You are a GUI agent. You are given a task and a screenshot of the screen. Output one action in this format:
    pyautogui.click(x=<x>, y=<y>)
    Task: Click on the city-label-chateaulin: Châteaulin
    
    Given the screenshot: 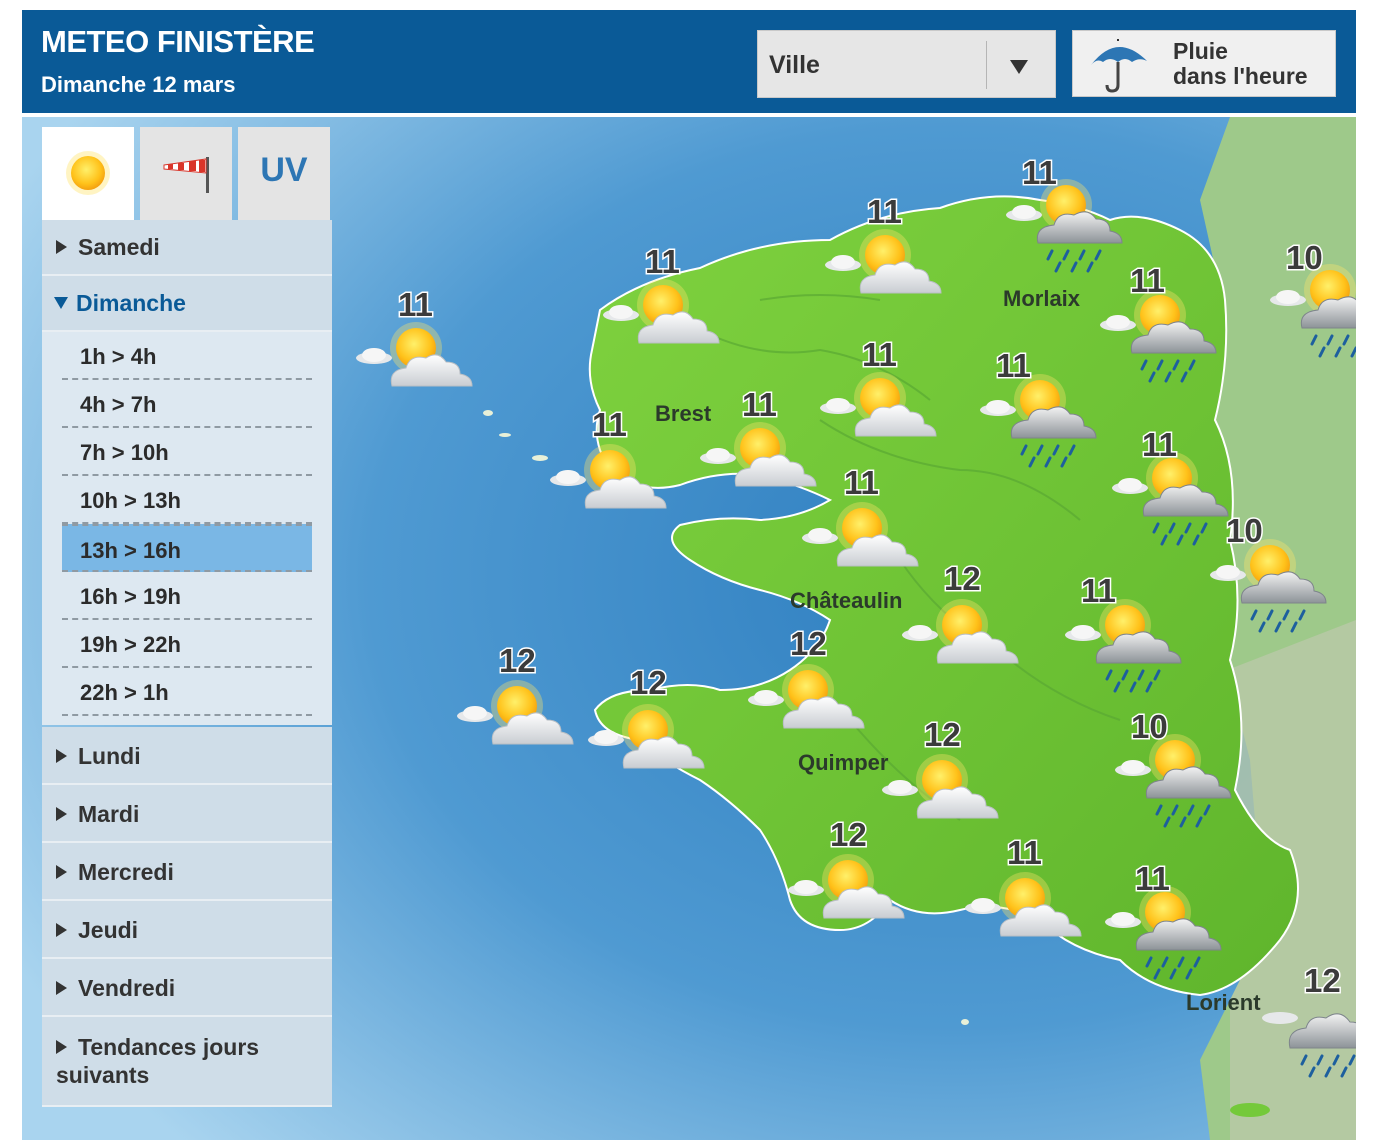 What is the action you would take?
    pyautogui.click(x=846, y=600)
    